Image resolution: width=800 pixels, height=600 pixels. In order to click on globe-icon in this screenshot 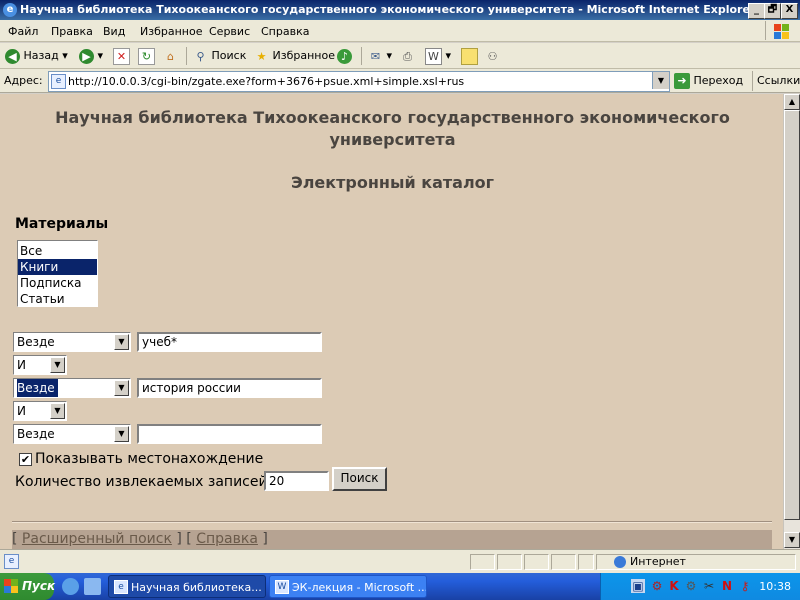, I will do `click(620, 562)`.